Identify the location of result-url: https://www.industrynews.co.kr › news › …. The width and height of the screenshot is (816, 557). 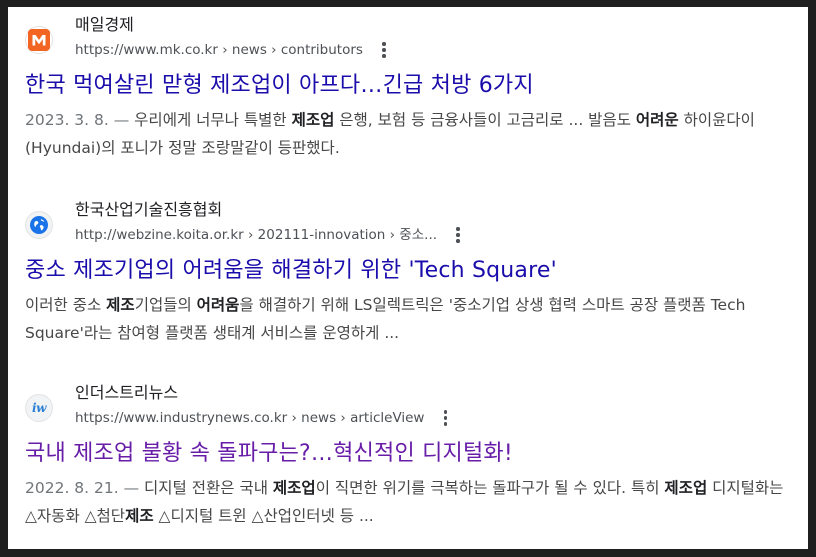
(250, 418).